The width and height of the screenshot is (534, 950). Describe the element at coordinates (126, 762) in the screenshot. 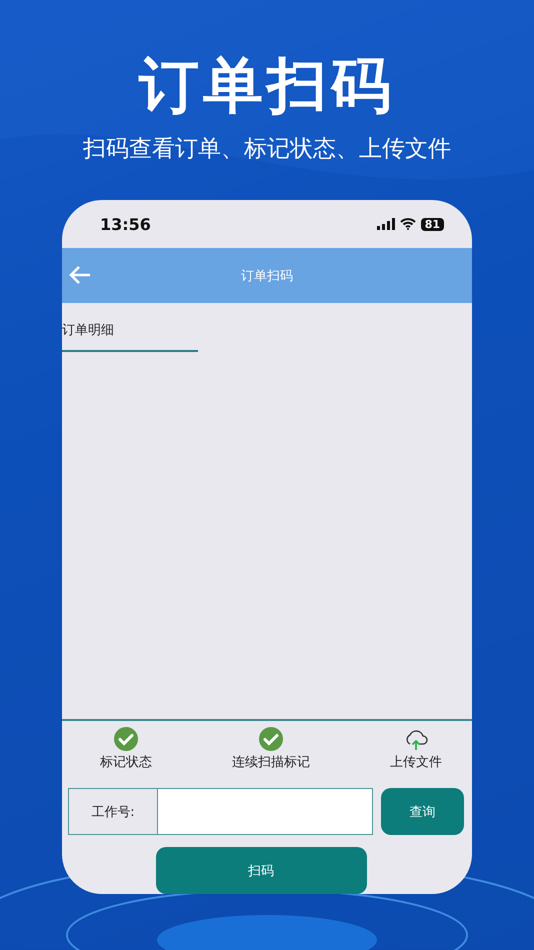

I see `action-label: 标记状态` at that location.